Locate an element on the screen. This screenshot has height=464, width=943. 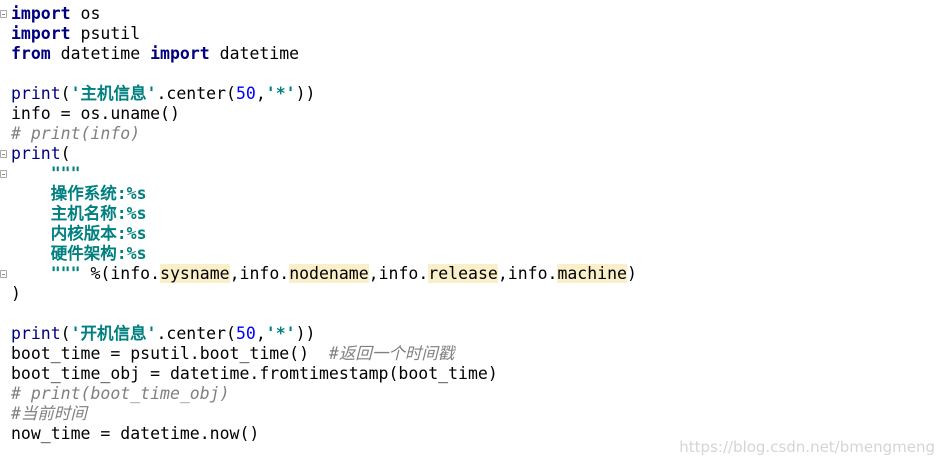
code-token: '主机信息' is located at coordinates (113, 93).